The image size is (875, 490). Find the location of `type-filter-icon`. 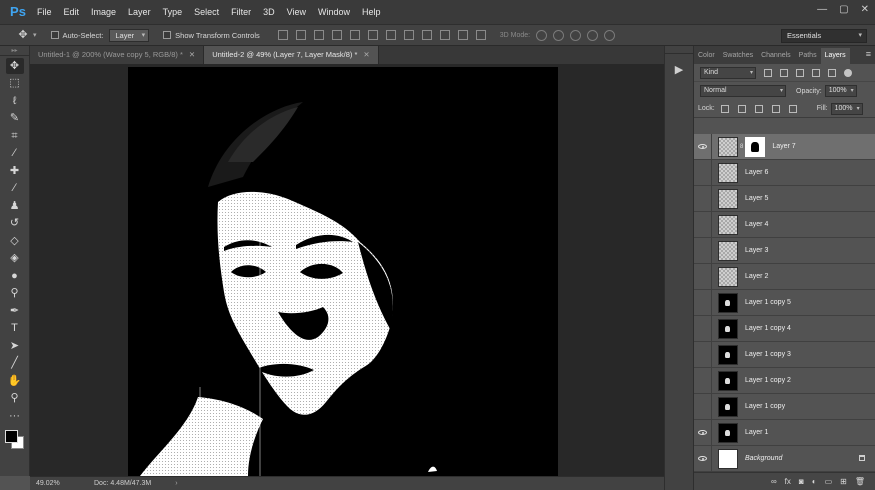

type-filter-icon is located at coordinates (800, 72).